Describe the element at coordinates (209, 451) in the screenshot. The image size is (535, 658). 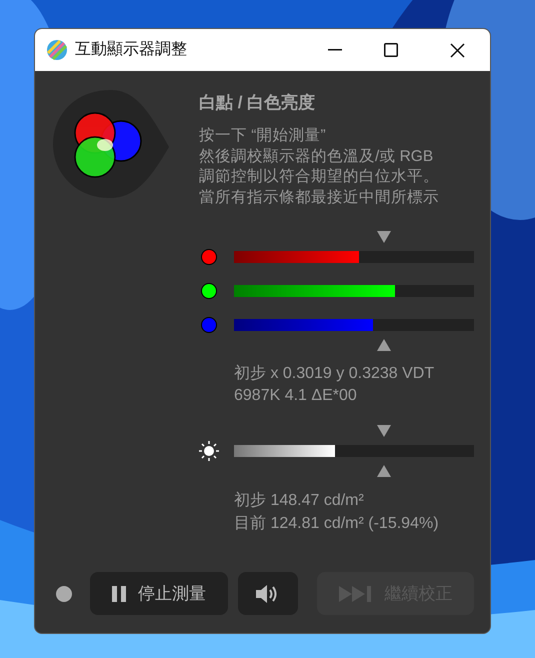
I see `brightness-icon` at that location.